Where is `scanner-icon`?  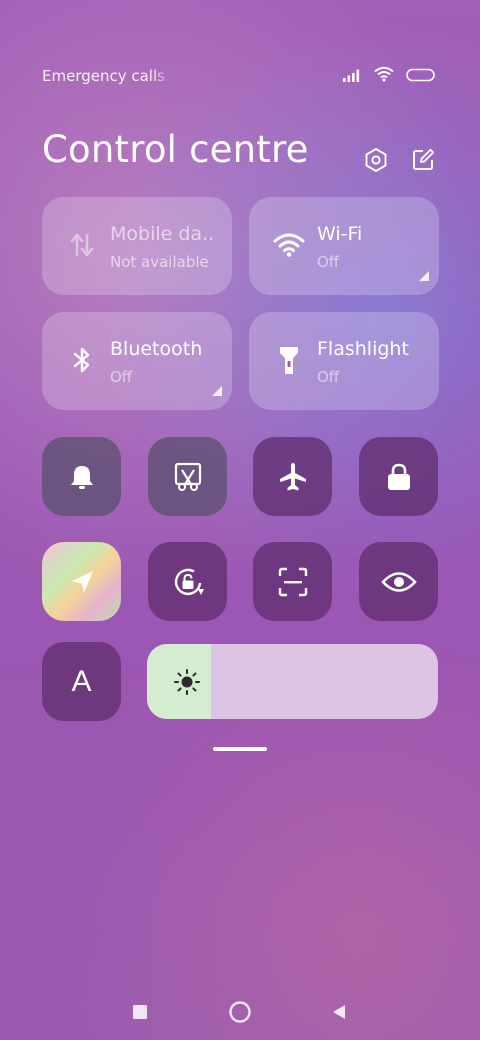
scanner-icon is located at coordinates (292, 581).